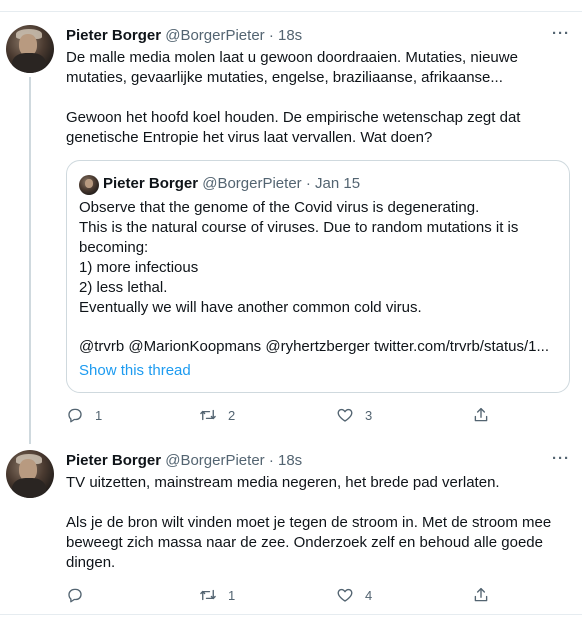 The image size is (582, 622). I want to click on retweet-count: 2, so click(232, 415).